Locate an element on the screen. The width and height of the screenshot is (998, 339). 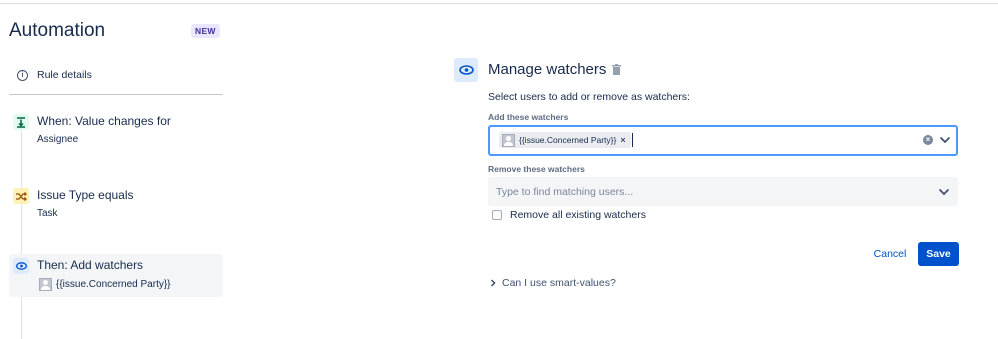
add-watchers-field: {{issue.Concerned Party}} × × is located at coordinates (723, 140).